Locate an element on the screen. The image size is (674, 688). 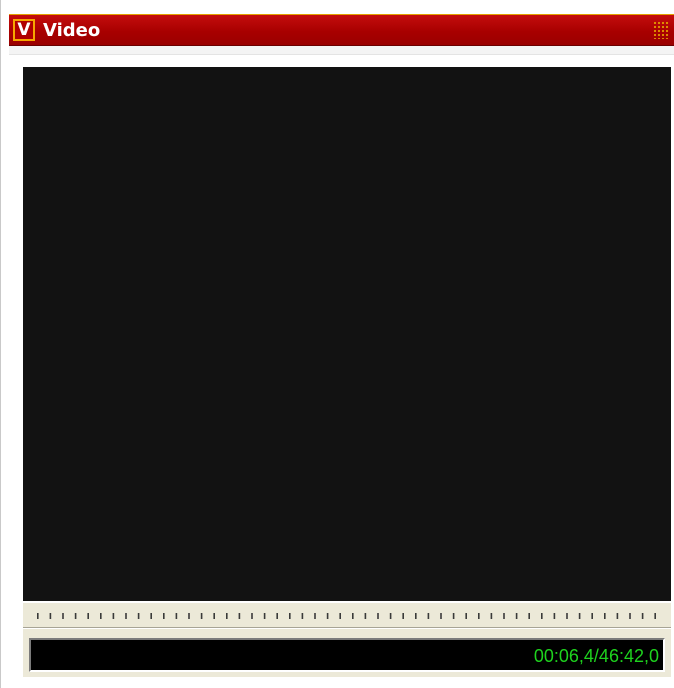
timecode-panel: 00:06,4/46:42,0 is located at coordinates (347, 653).